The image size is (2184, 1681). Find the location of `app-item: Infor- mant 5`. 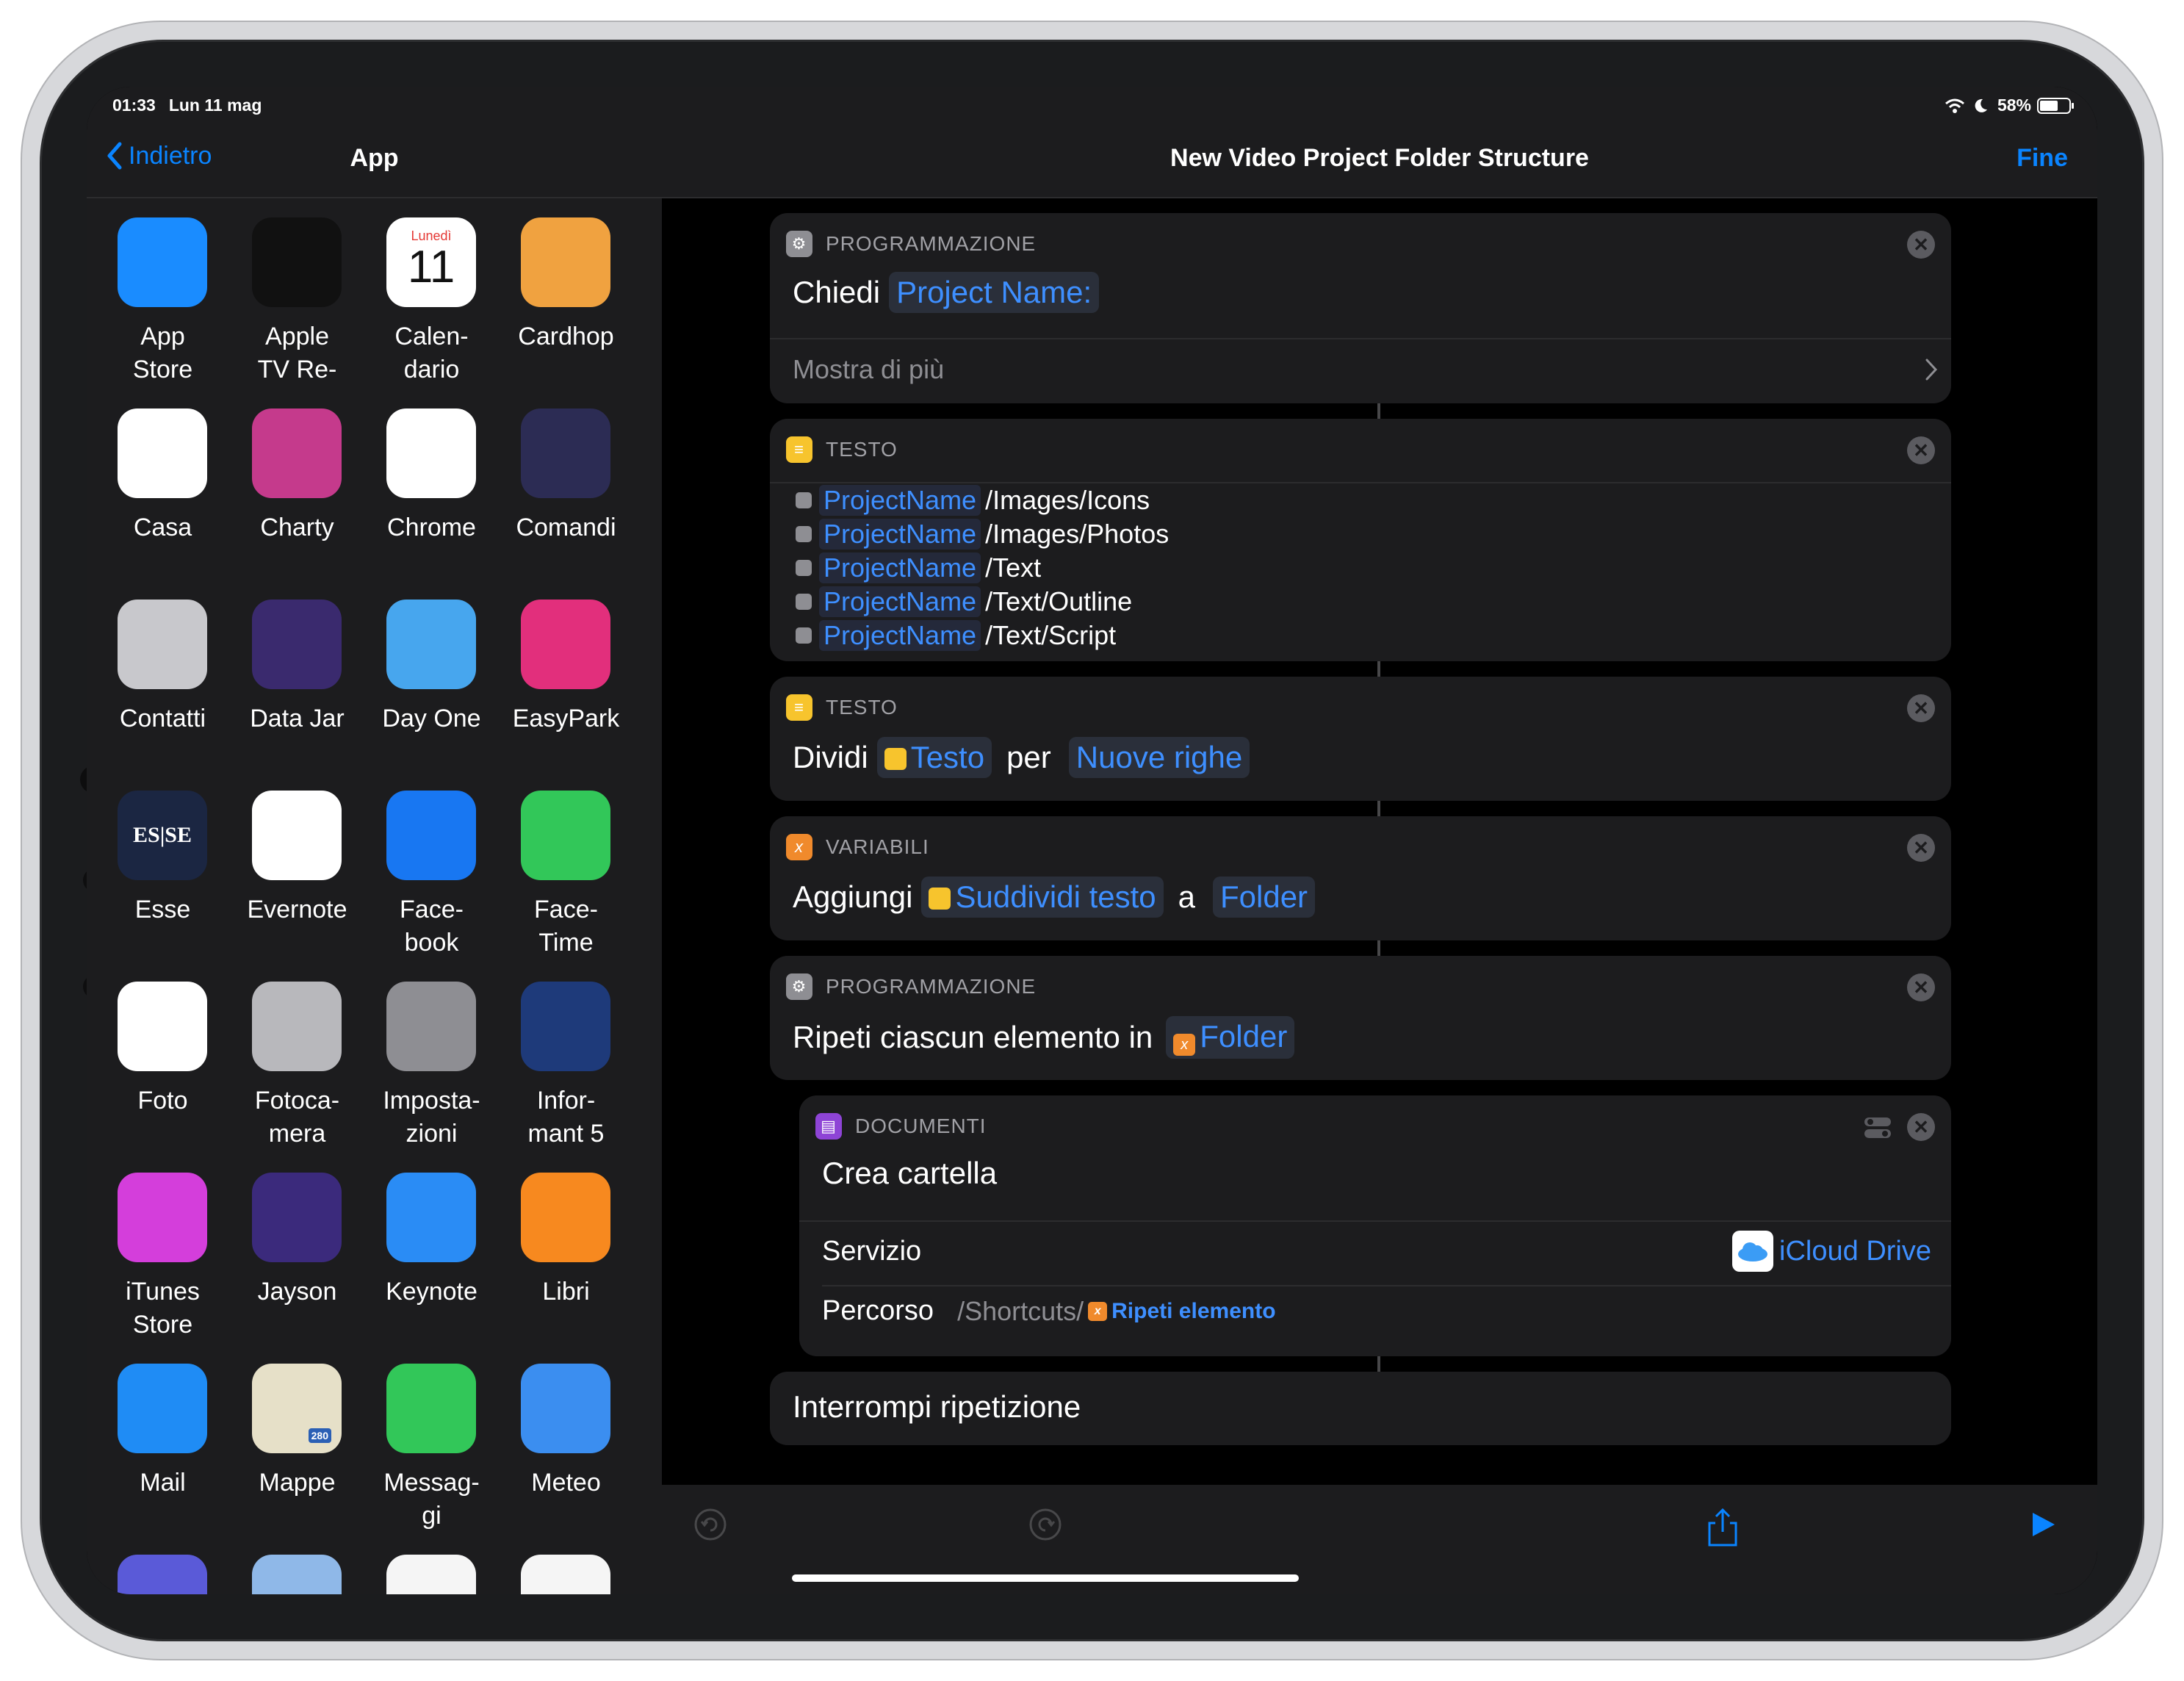

app-item: Infor- mant 5 is located at coordinates (566, 1075).